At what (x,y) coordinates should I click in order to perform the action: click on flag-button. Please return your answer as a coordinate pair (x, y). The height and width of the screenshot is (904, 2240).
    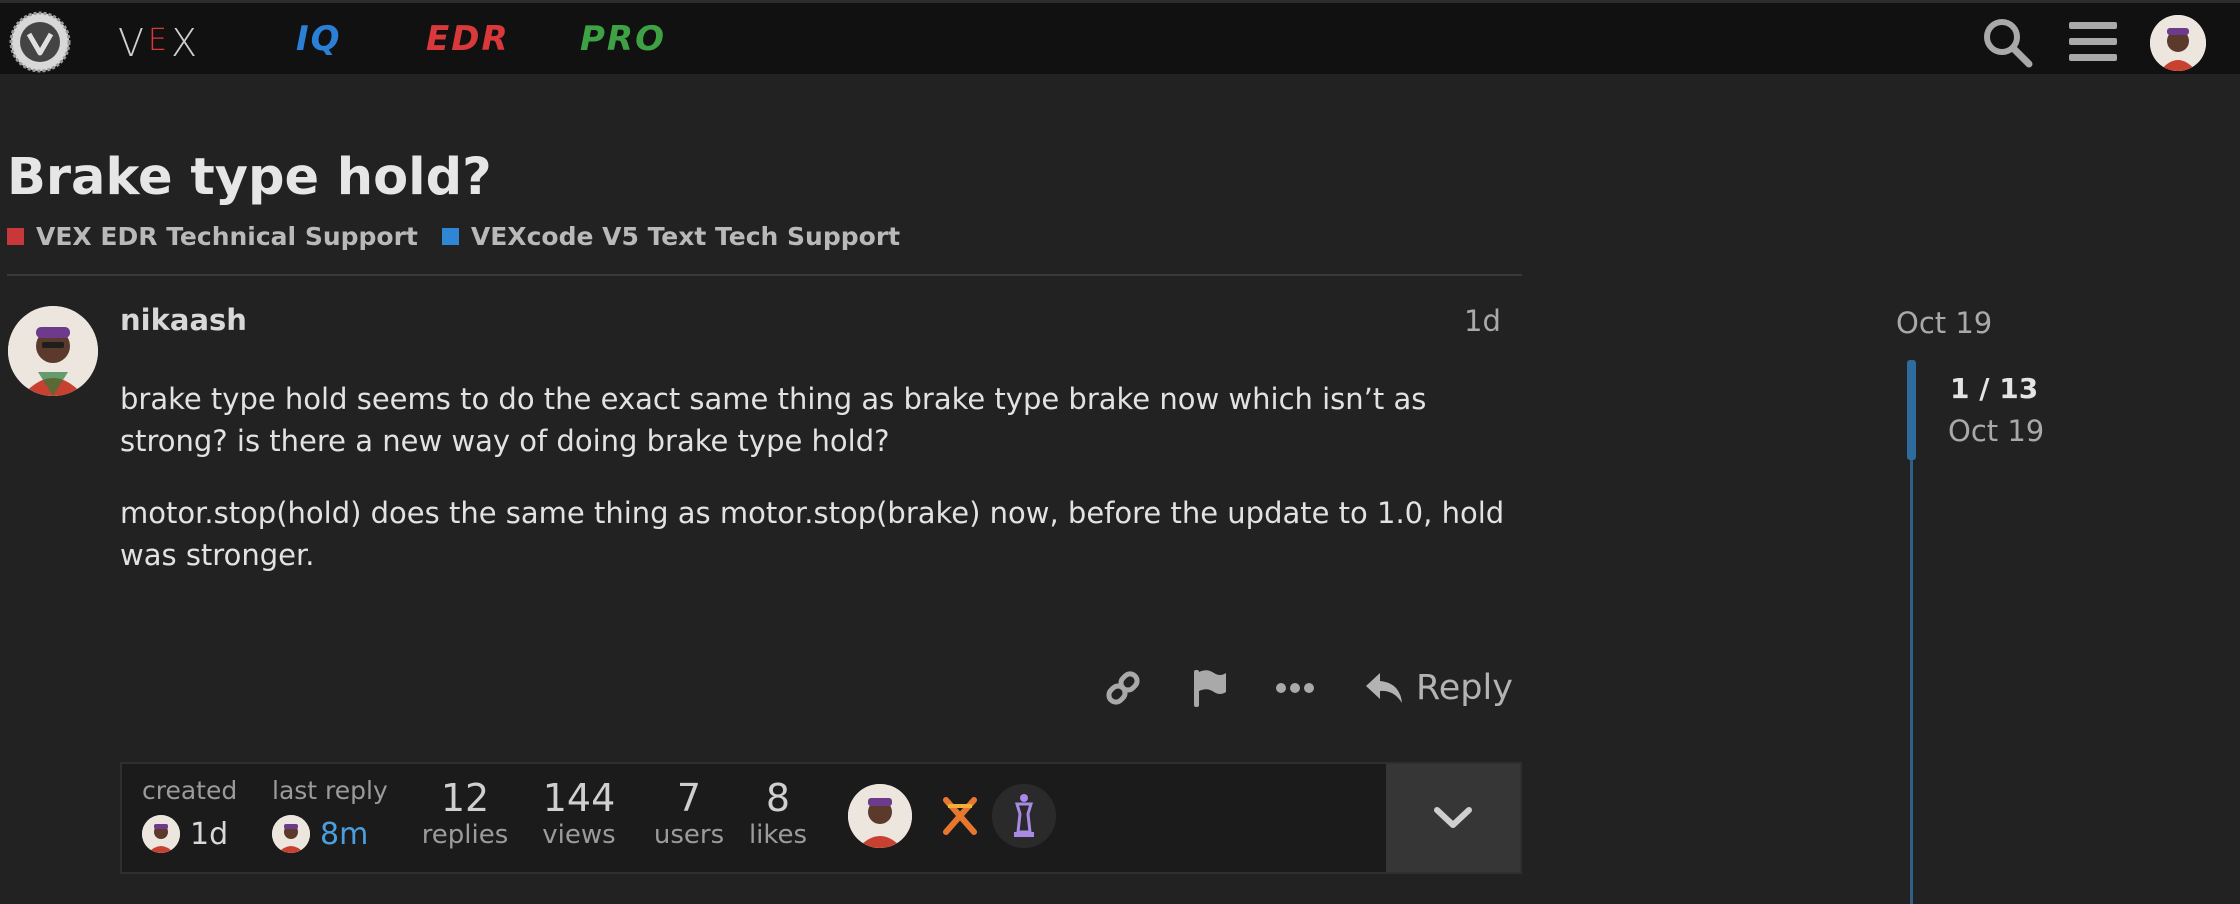
    Looking at the image, I should click on (1209, 688).